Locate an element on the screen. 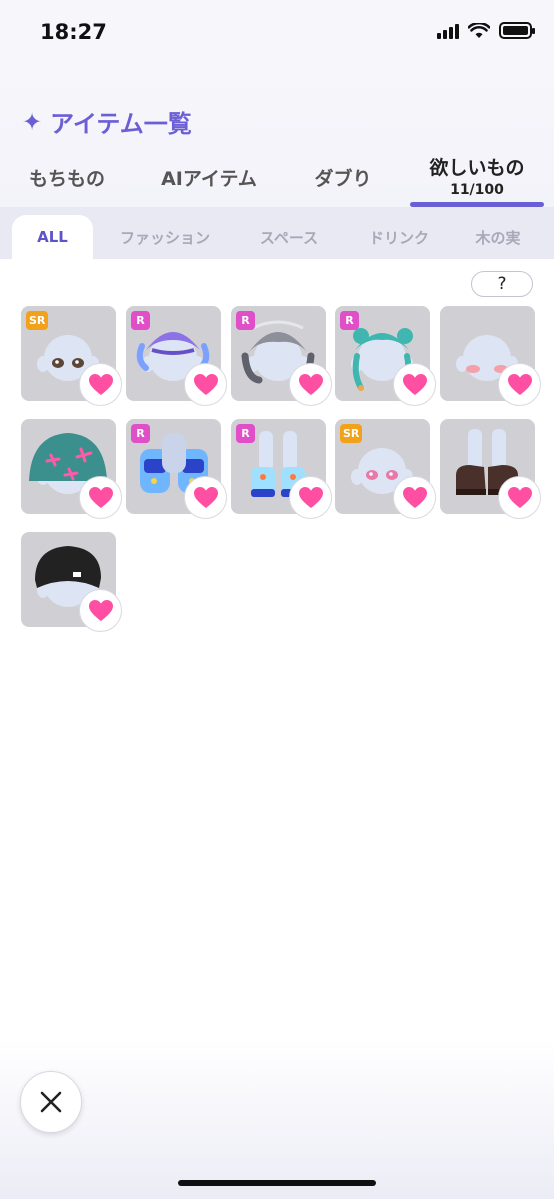 The width and height of the screenshot is (554, 1199). wifi-icon is located at coordinates (479, 30).